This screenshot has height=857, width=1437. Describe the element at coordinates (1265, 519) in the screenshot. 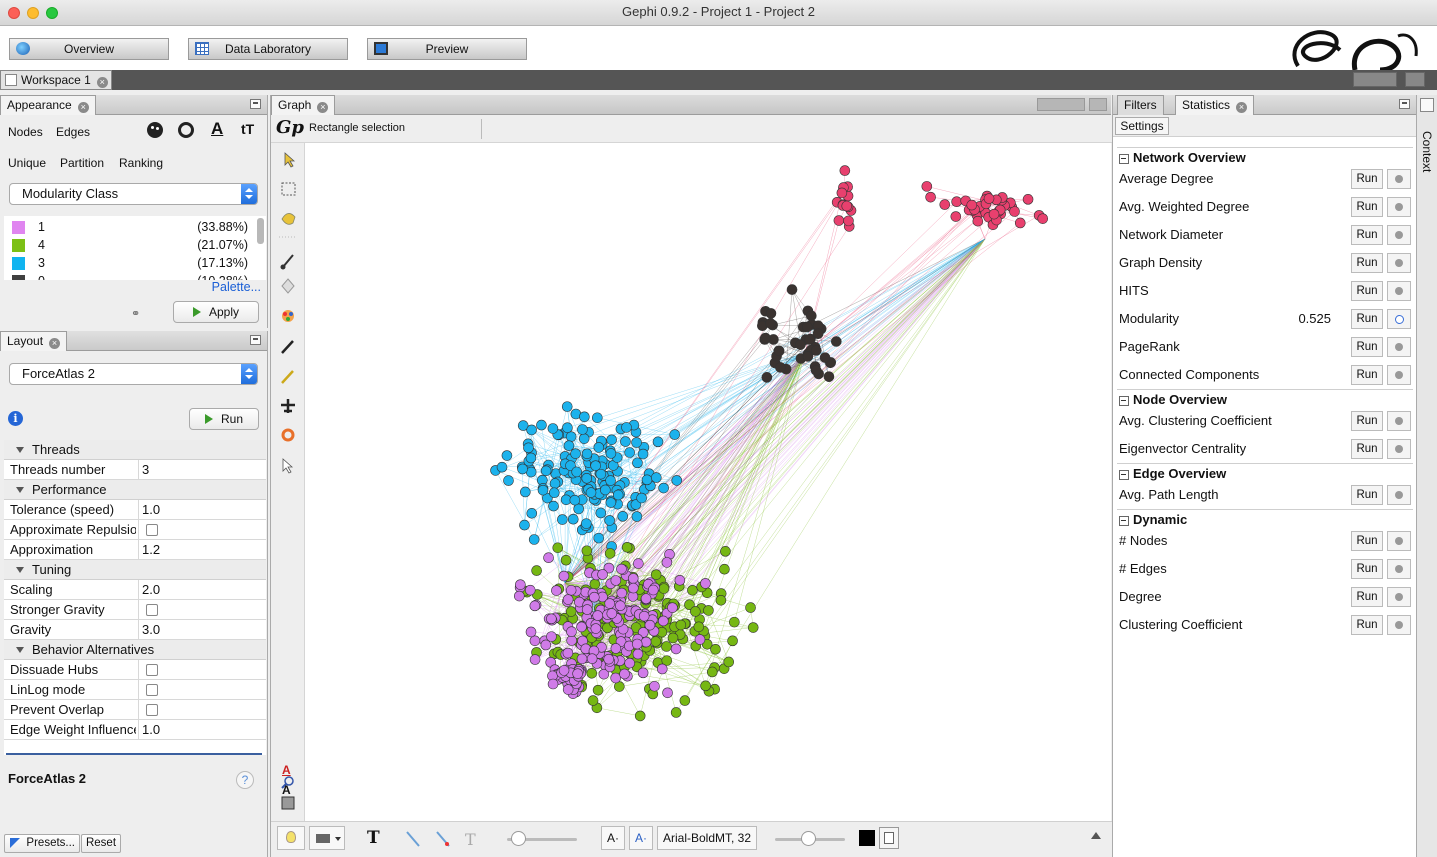

I see `dynamic-header: Dynamic` at that location.